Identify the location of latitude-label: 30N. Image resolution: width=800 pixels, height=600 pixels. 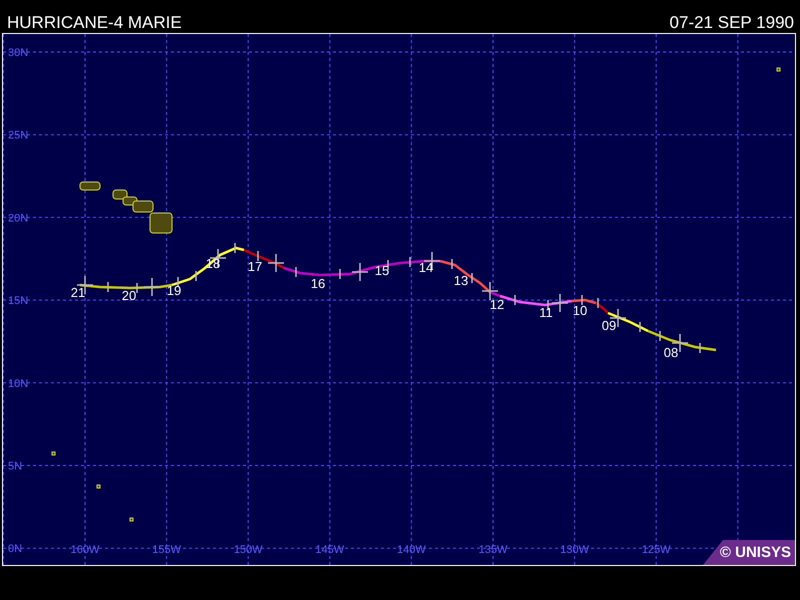
(18, 53).